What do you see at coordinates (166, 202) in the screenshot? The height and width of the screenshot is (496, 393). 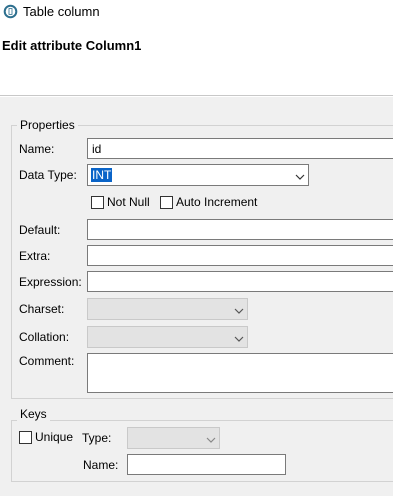 I see `auto-increment-checkbox` at bounding box center [166, 202].